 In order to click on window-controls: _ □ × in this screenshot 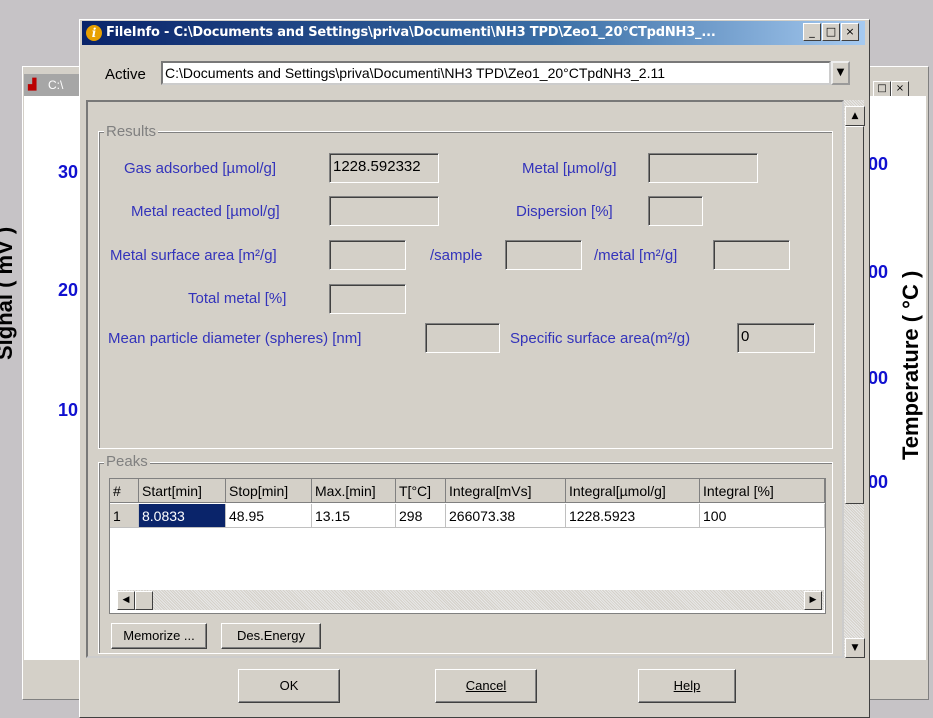, I will do `click(831, 32)`.